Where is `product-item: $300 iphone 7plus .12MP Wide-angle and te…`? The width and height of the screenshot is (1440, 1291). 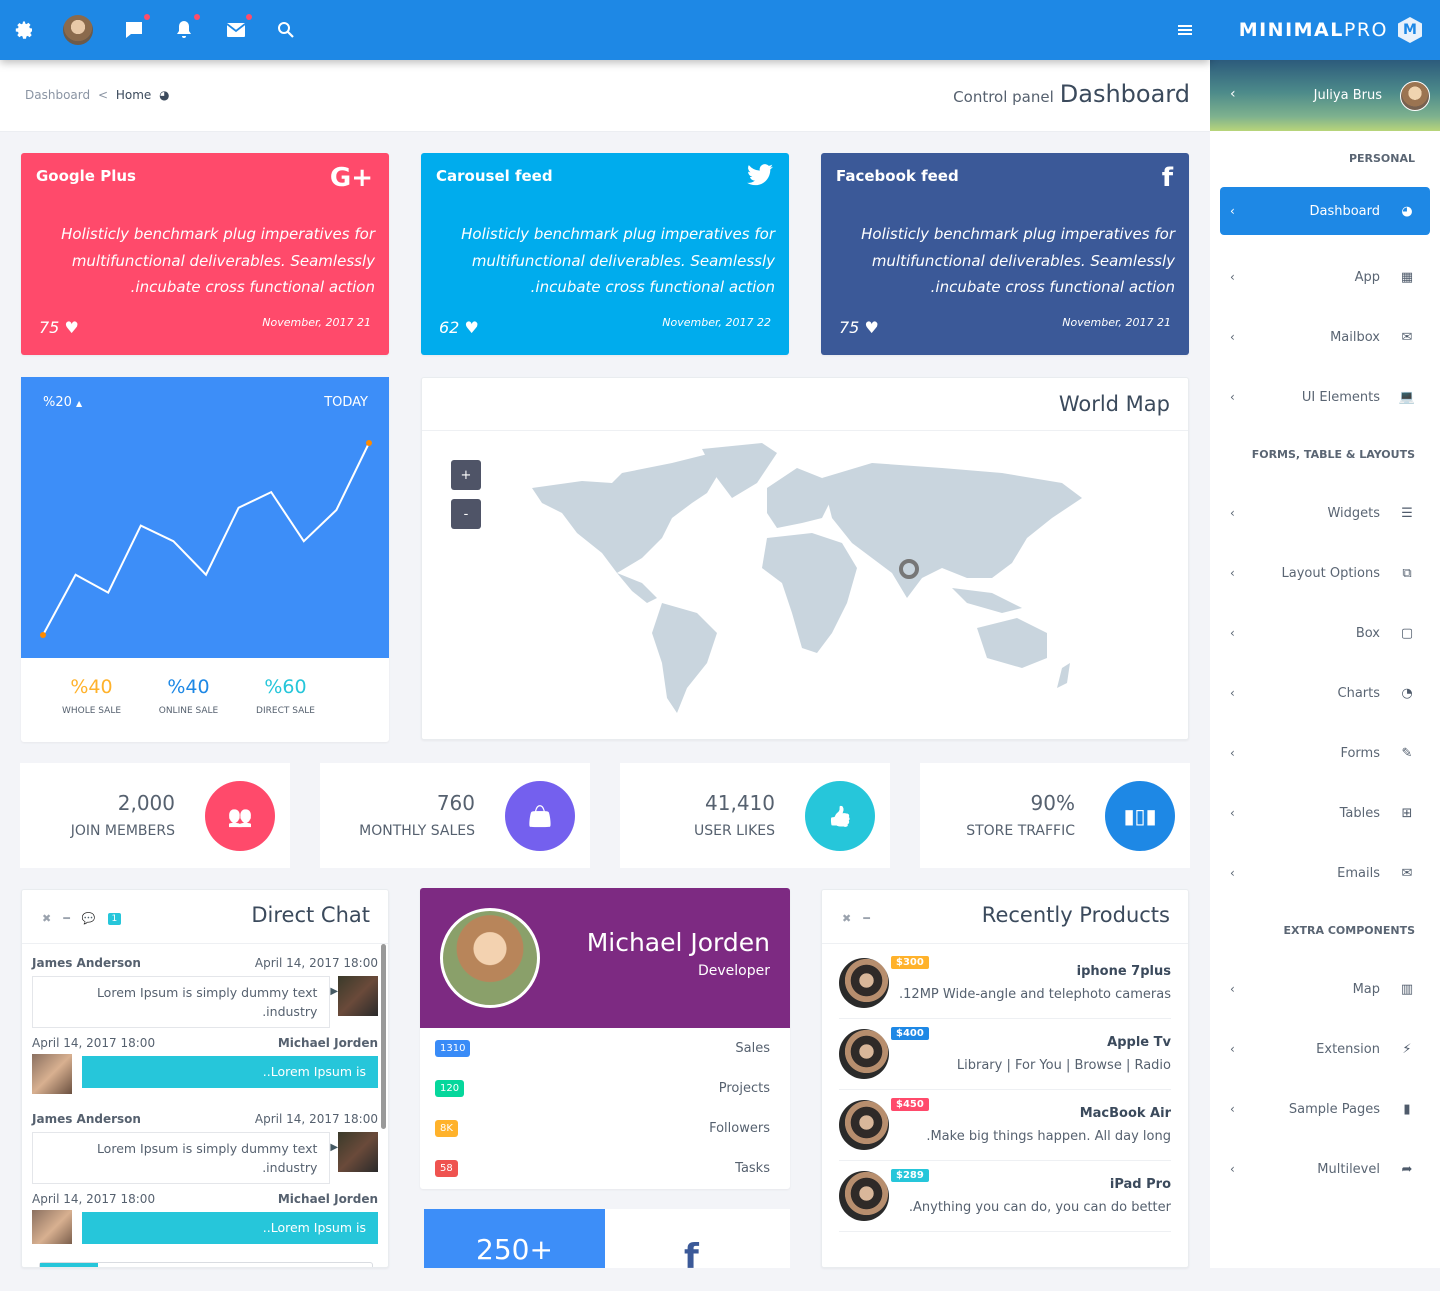
product-item: $300 iphone 7plus .12MP Wide-angle and te… is located at coordinates (1005, 983).